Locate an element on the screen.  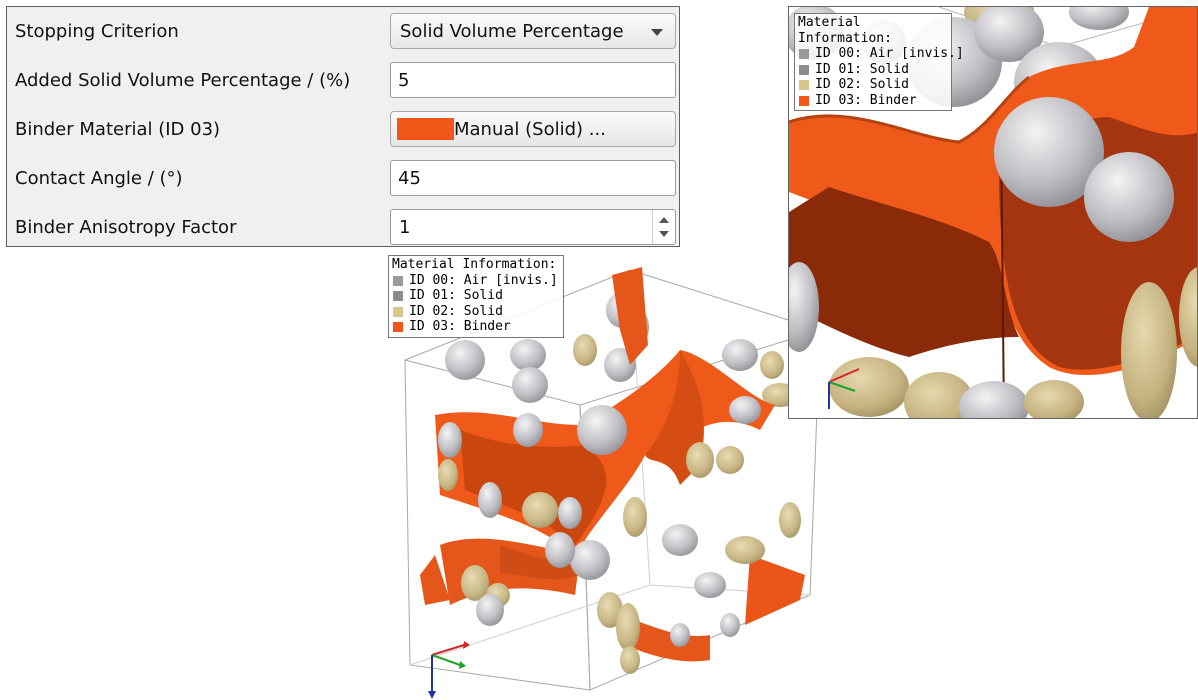
added-solid-volume-label: Added Solid Volume Percentage / (%) is located at coordinates (183, 80).